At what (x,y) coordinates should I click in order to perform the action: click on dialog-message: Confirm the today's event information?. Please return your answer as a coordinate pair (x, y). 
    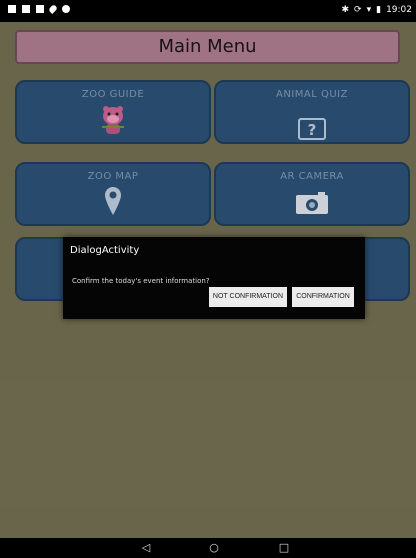
    Looking at the image, I should click on (141, 281).